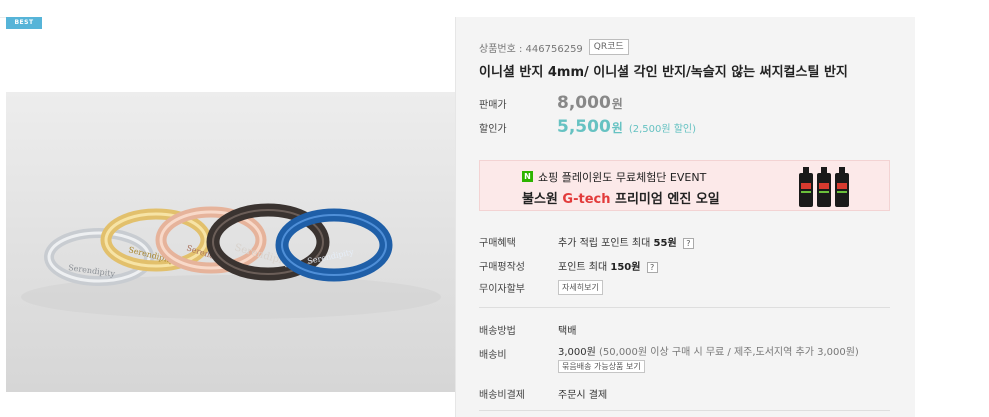 The width and height of the screenshot is (989, 417). Describe the element at coordinates (497, 243) in the screenshot. I see `purchase-benefit-label: 구매혜택` at that location.